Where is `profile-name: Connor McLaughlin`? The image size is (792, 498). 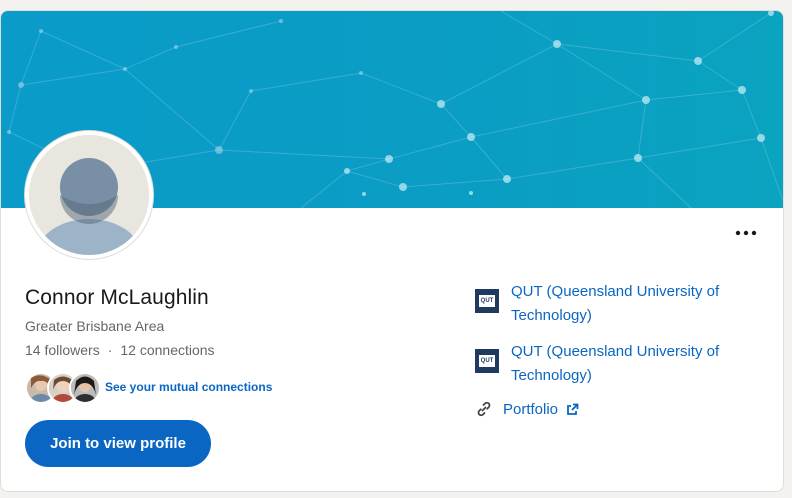
profile-name: Connor McLaughlin is located at coordinates (117, 297).